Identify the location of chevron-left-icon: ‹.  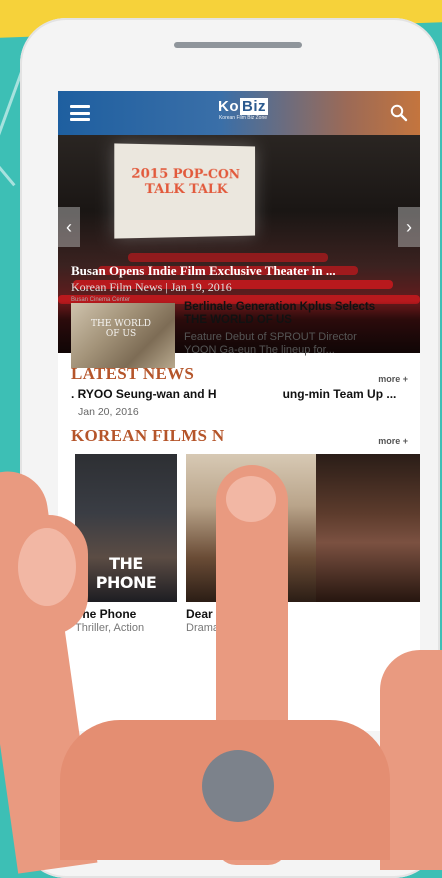
(69, 227).